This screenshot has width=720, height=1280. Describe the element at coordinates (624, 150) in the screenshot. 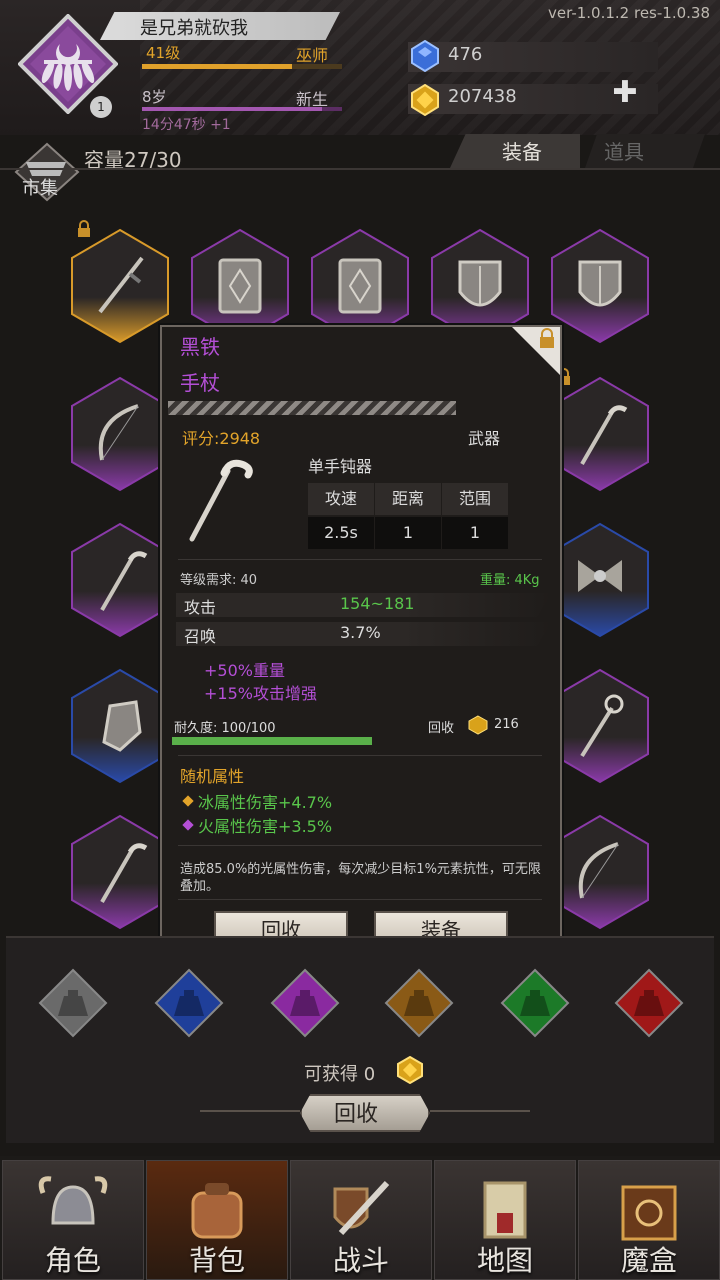

I see `tab-items-label: 道具` at that location.